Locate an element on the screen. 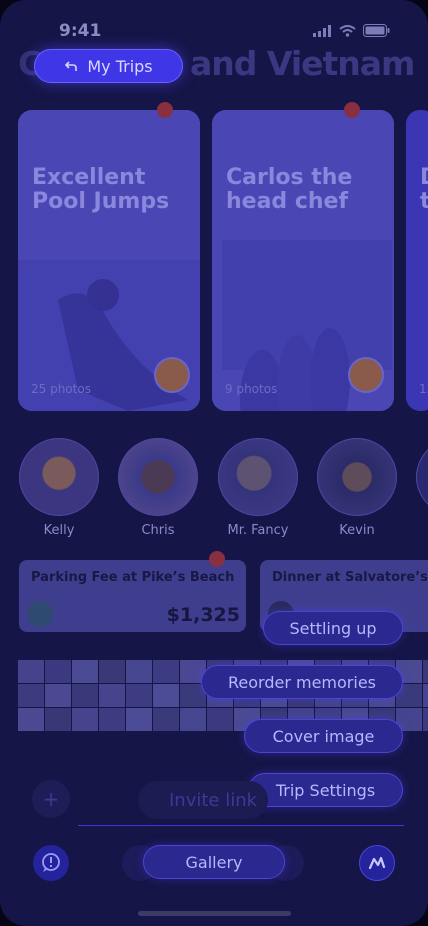 This screenshot has width=428, height=926. chat-alert-icon is located at coordinates (51, 862).